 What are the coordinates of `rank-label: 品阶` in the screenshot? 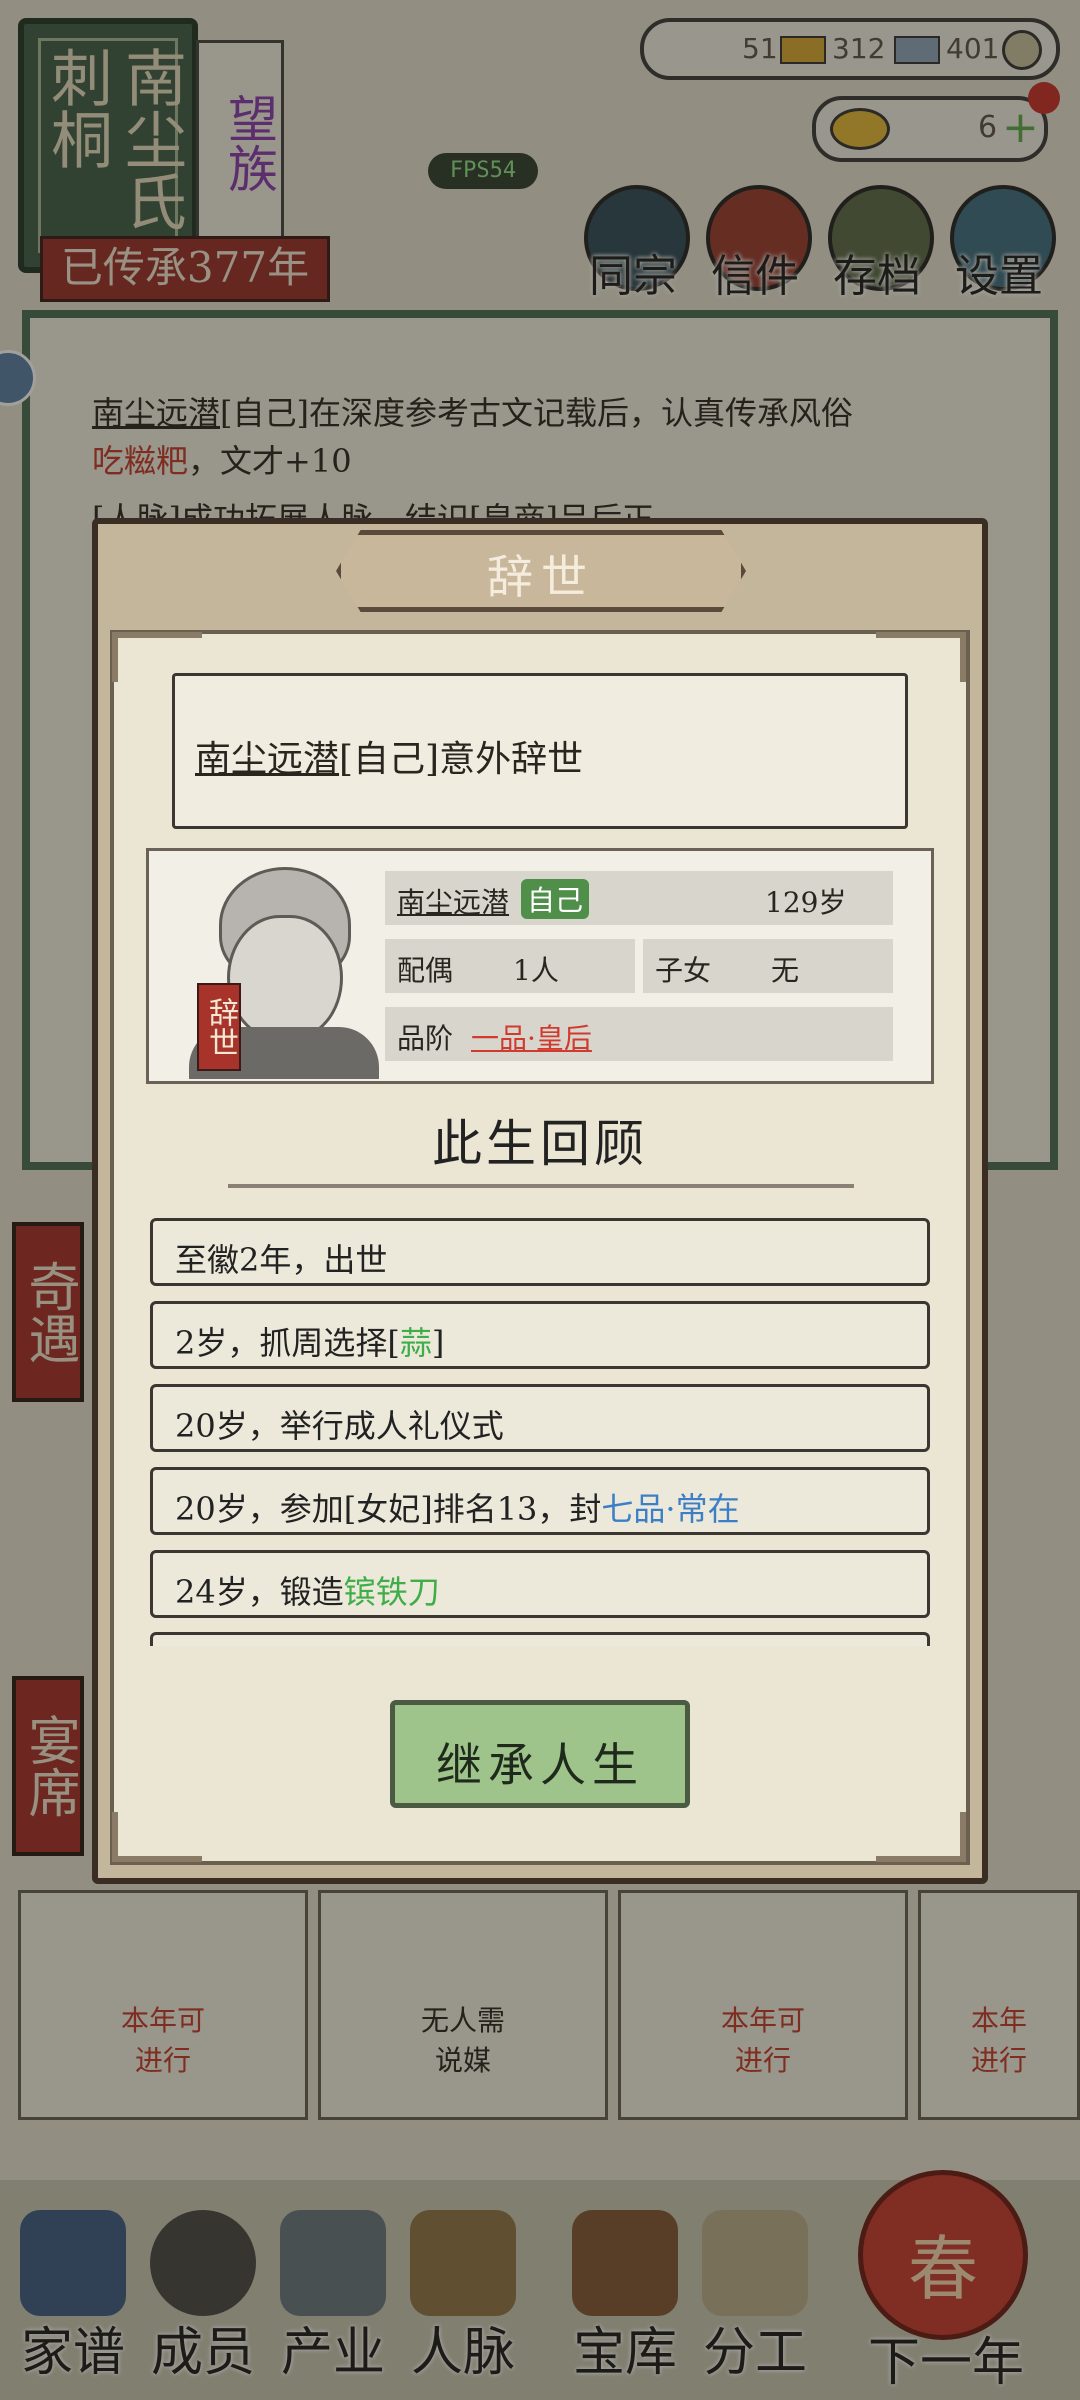 It's located at (425, 1038).